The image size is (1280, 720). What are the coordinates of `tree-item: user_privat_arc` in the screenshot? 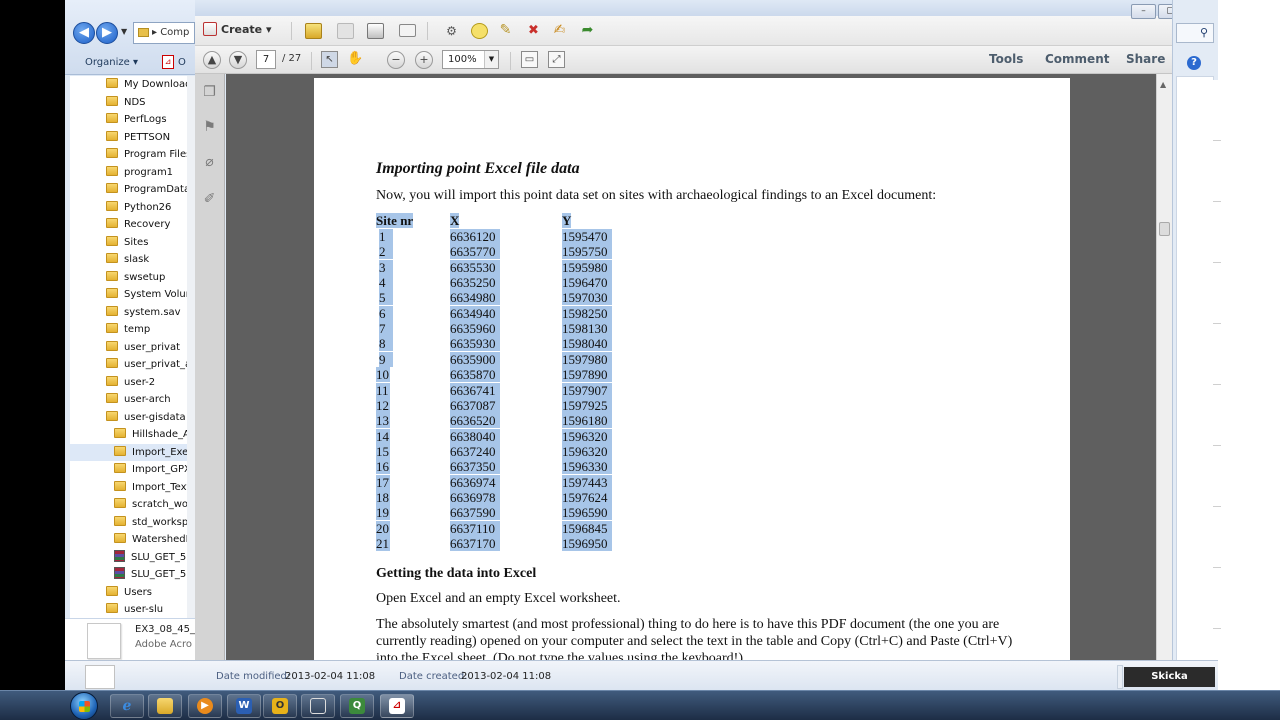 It's located at (128, 364).